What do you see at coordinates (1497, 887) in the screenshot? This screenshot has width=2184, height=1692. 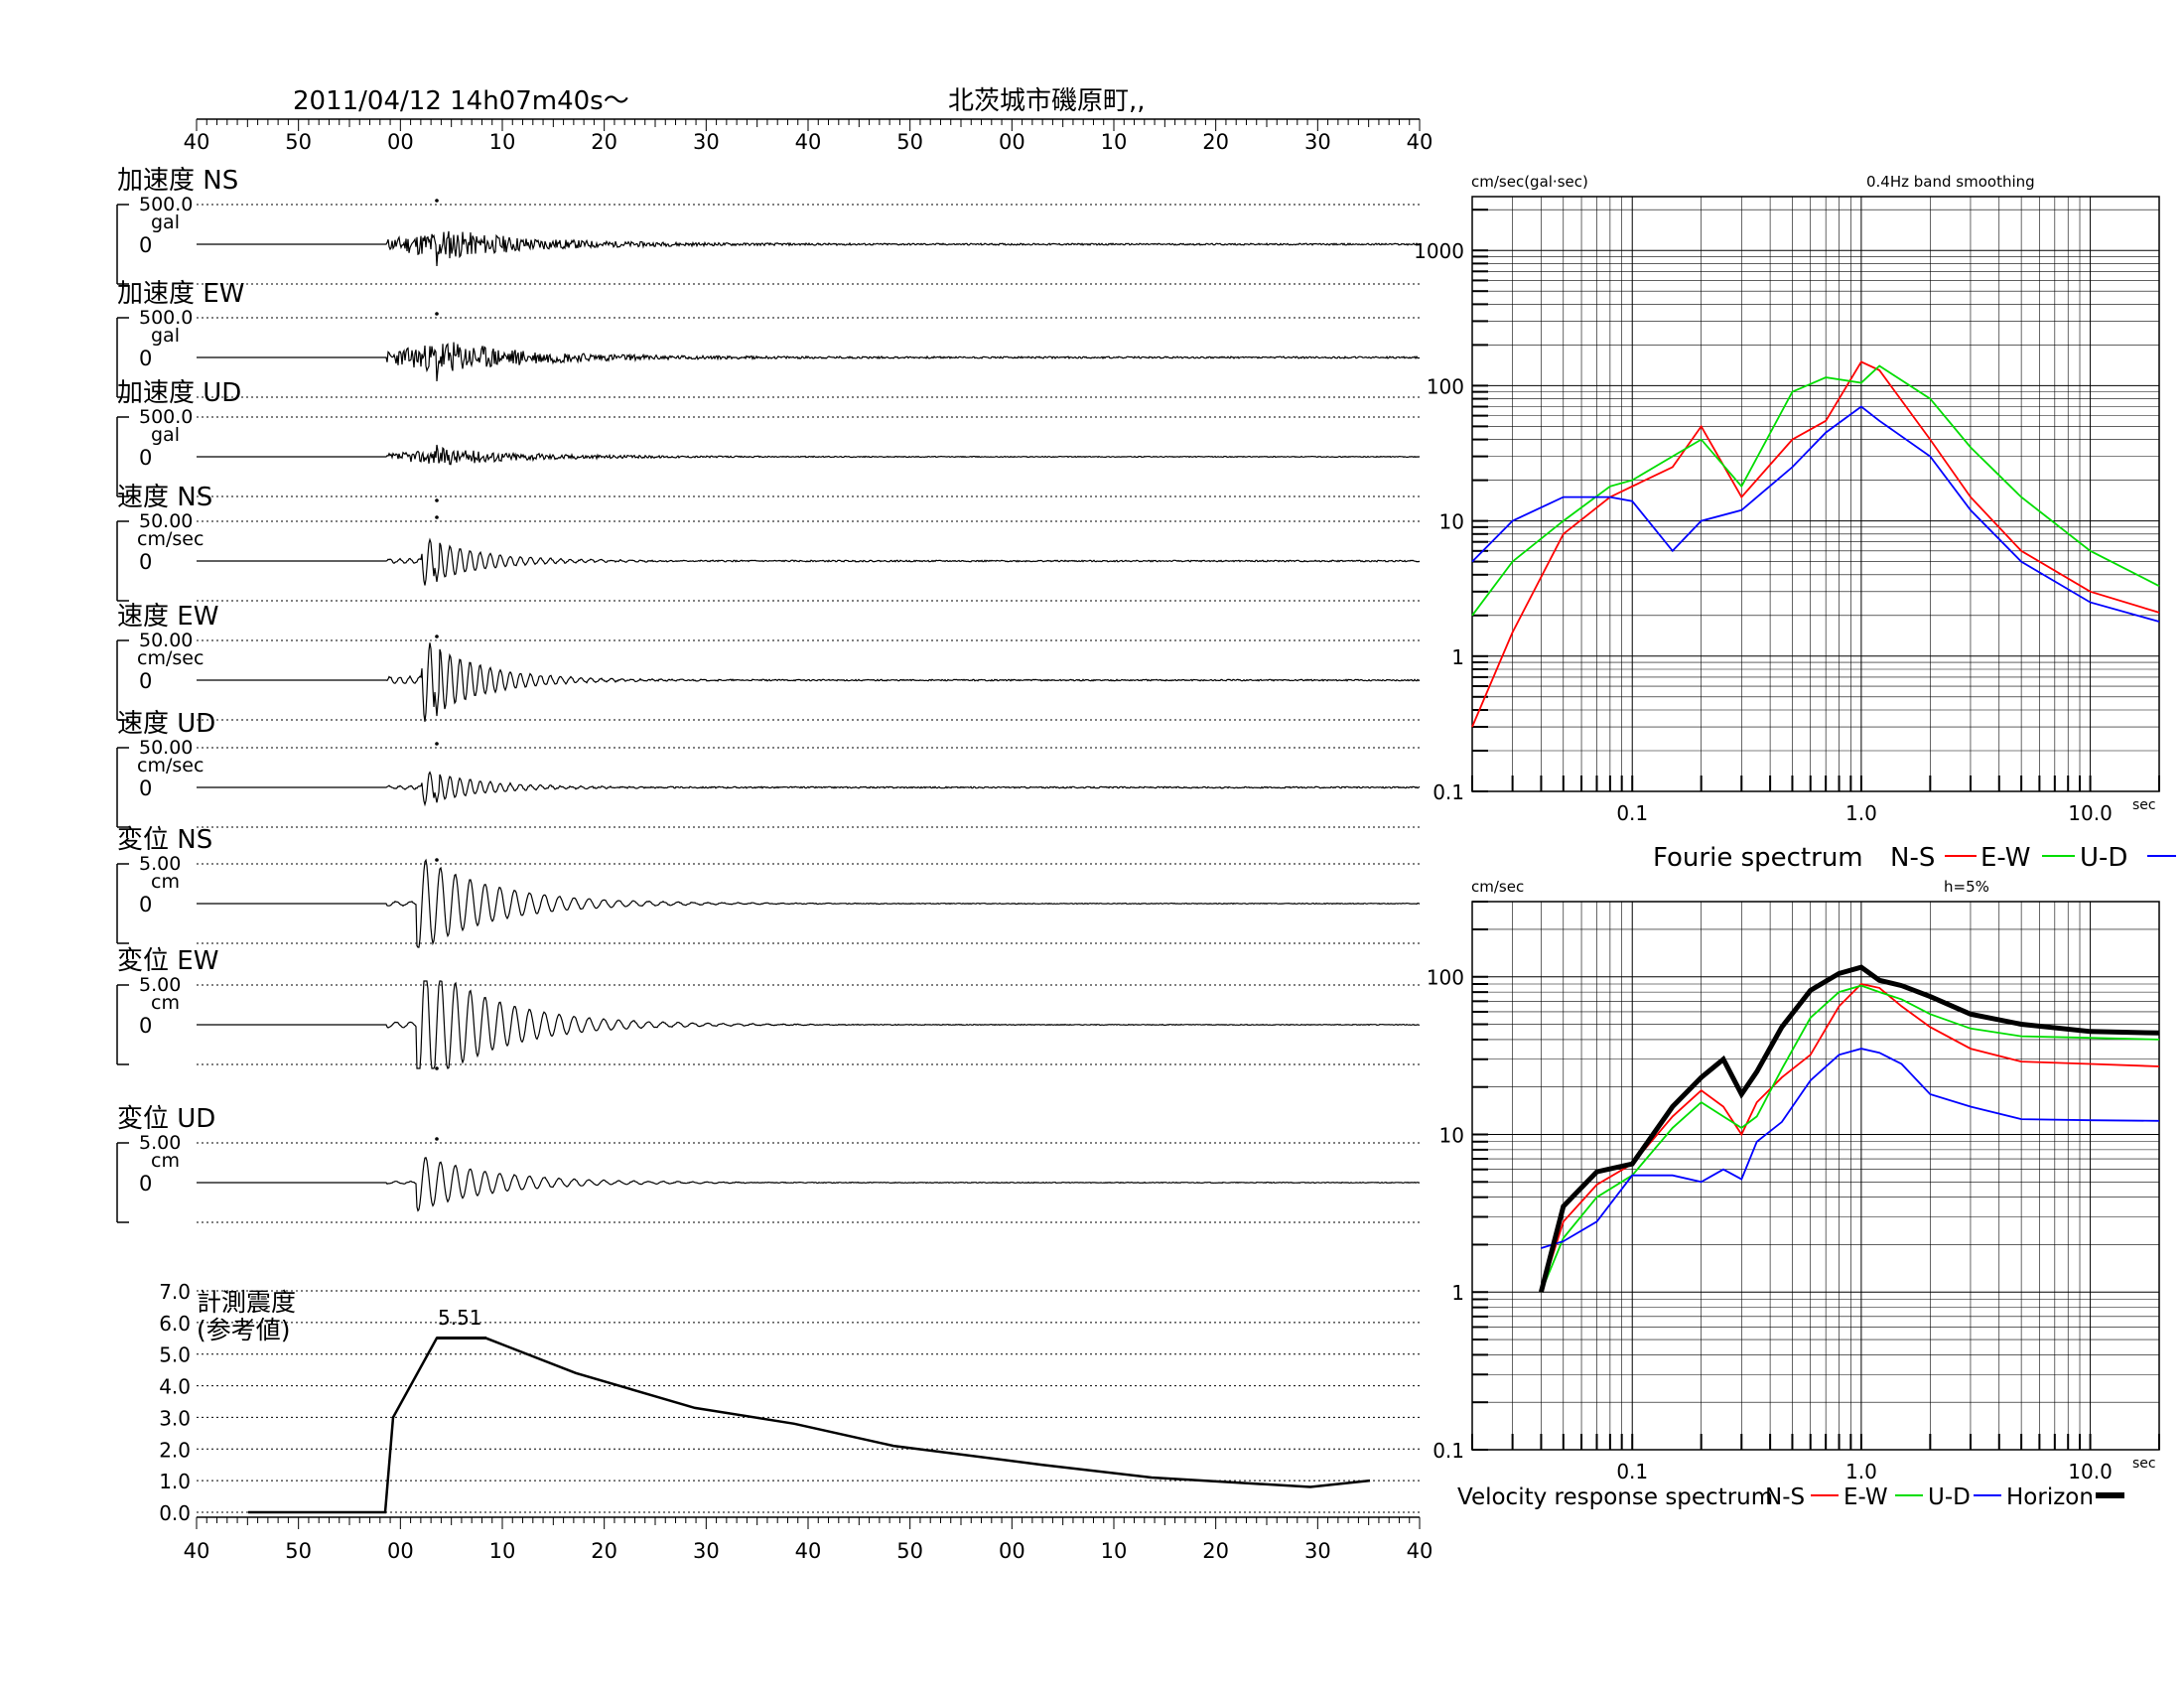 I see `response-unit-label: cm/sec` at bounding box center [1497, 887].